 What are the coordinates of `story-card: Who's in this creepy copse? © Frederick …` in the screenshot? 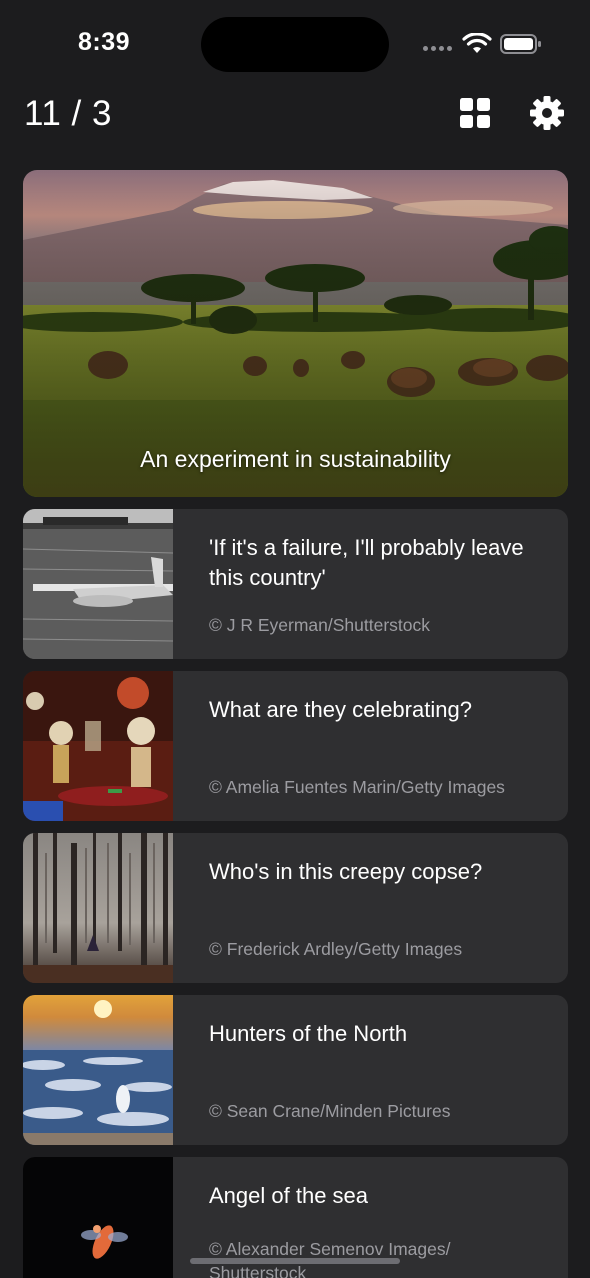 It's located at (295, 908).